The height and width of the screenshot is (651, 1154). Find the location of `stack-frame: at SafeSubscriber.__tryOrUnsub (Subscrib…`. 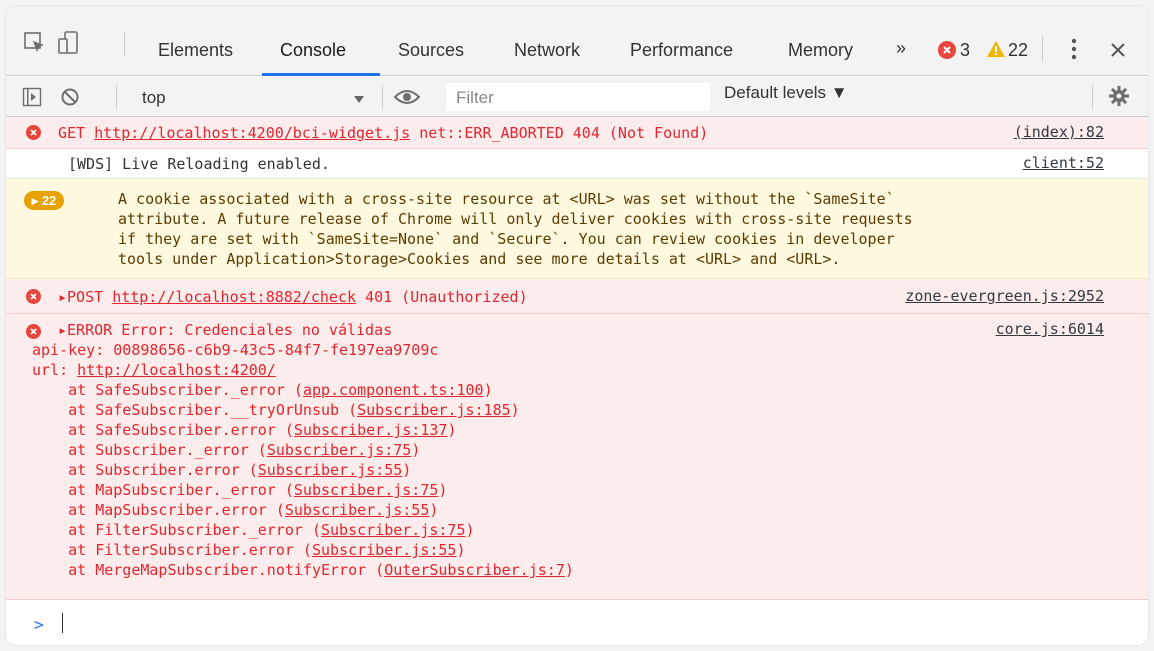

stack-frame: at SafeSubscriber.__tryOrUnsub (Subscrib… is located at coordinates (276, 410).